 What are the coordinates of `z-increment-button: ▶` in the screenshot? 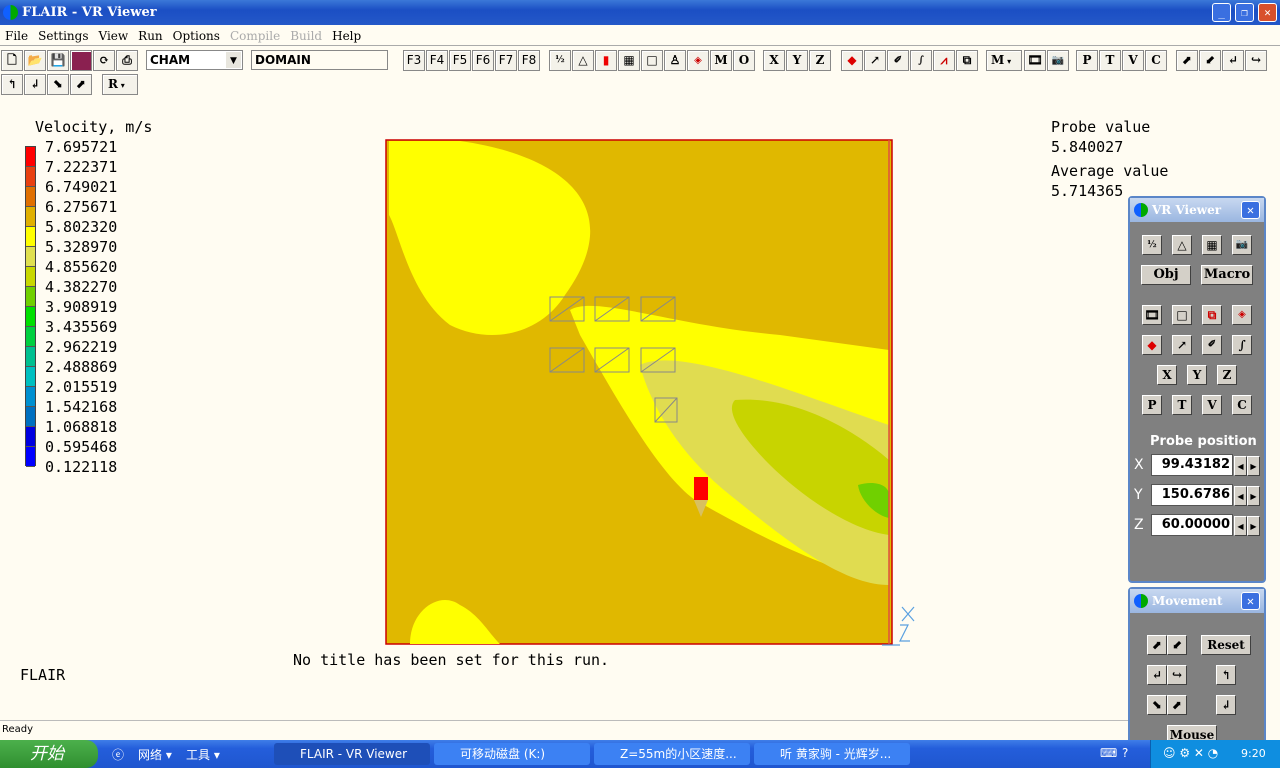 It's located at (1253, 526).